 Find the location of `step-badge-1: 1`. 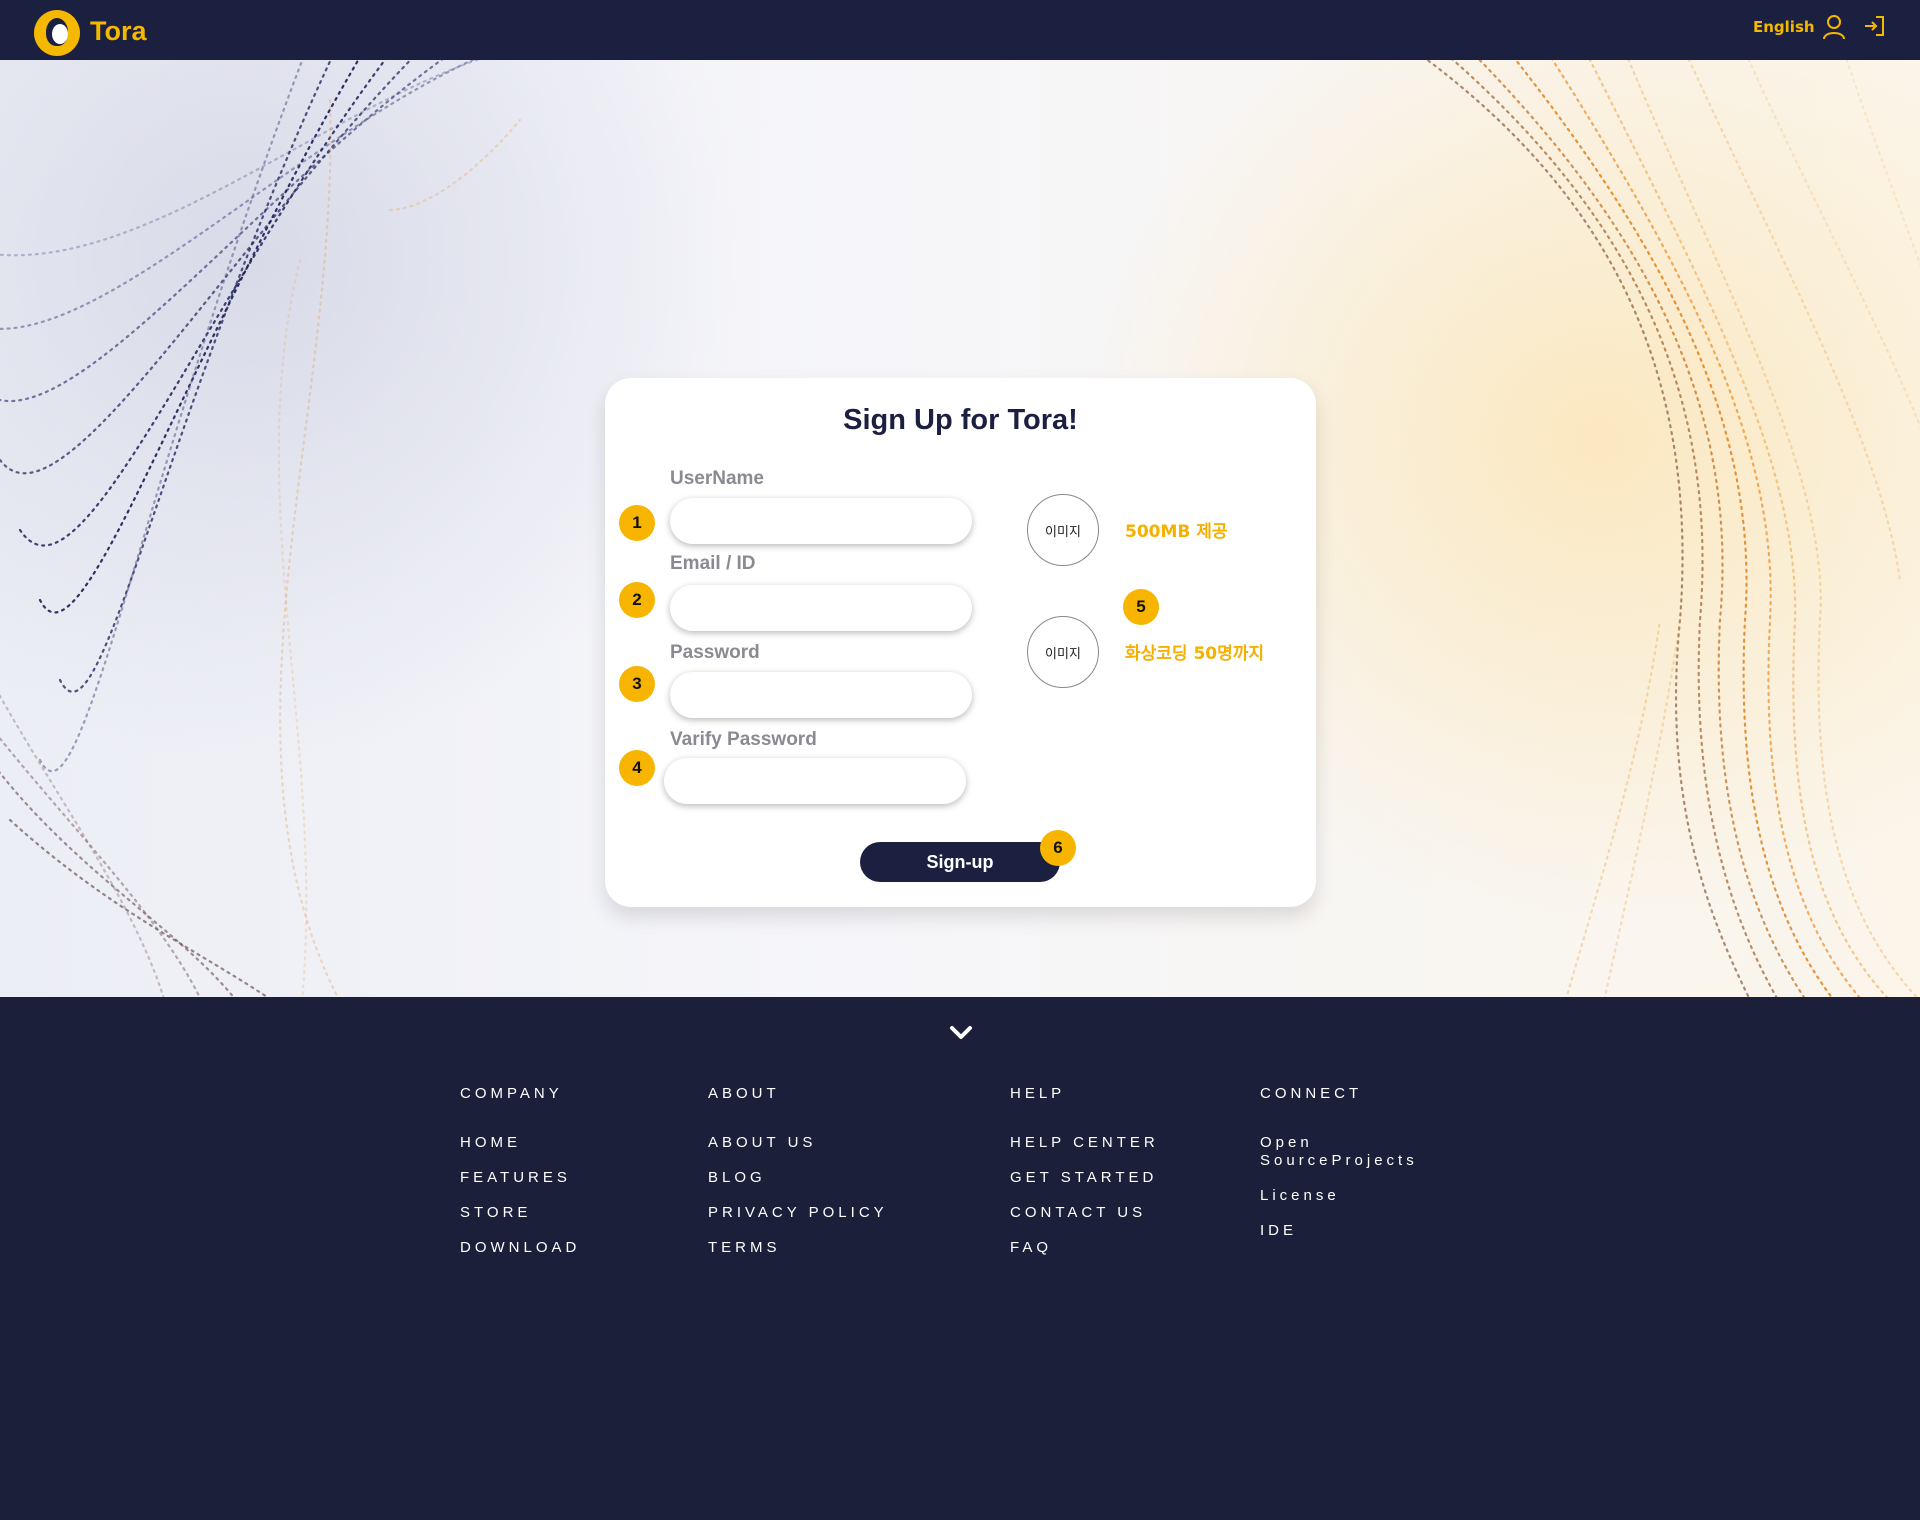

step-badge-1: 1 is located at coordinates (637, 523).